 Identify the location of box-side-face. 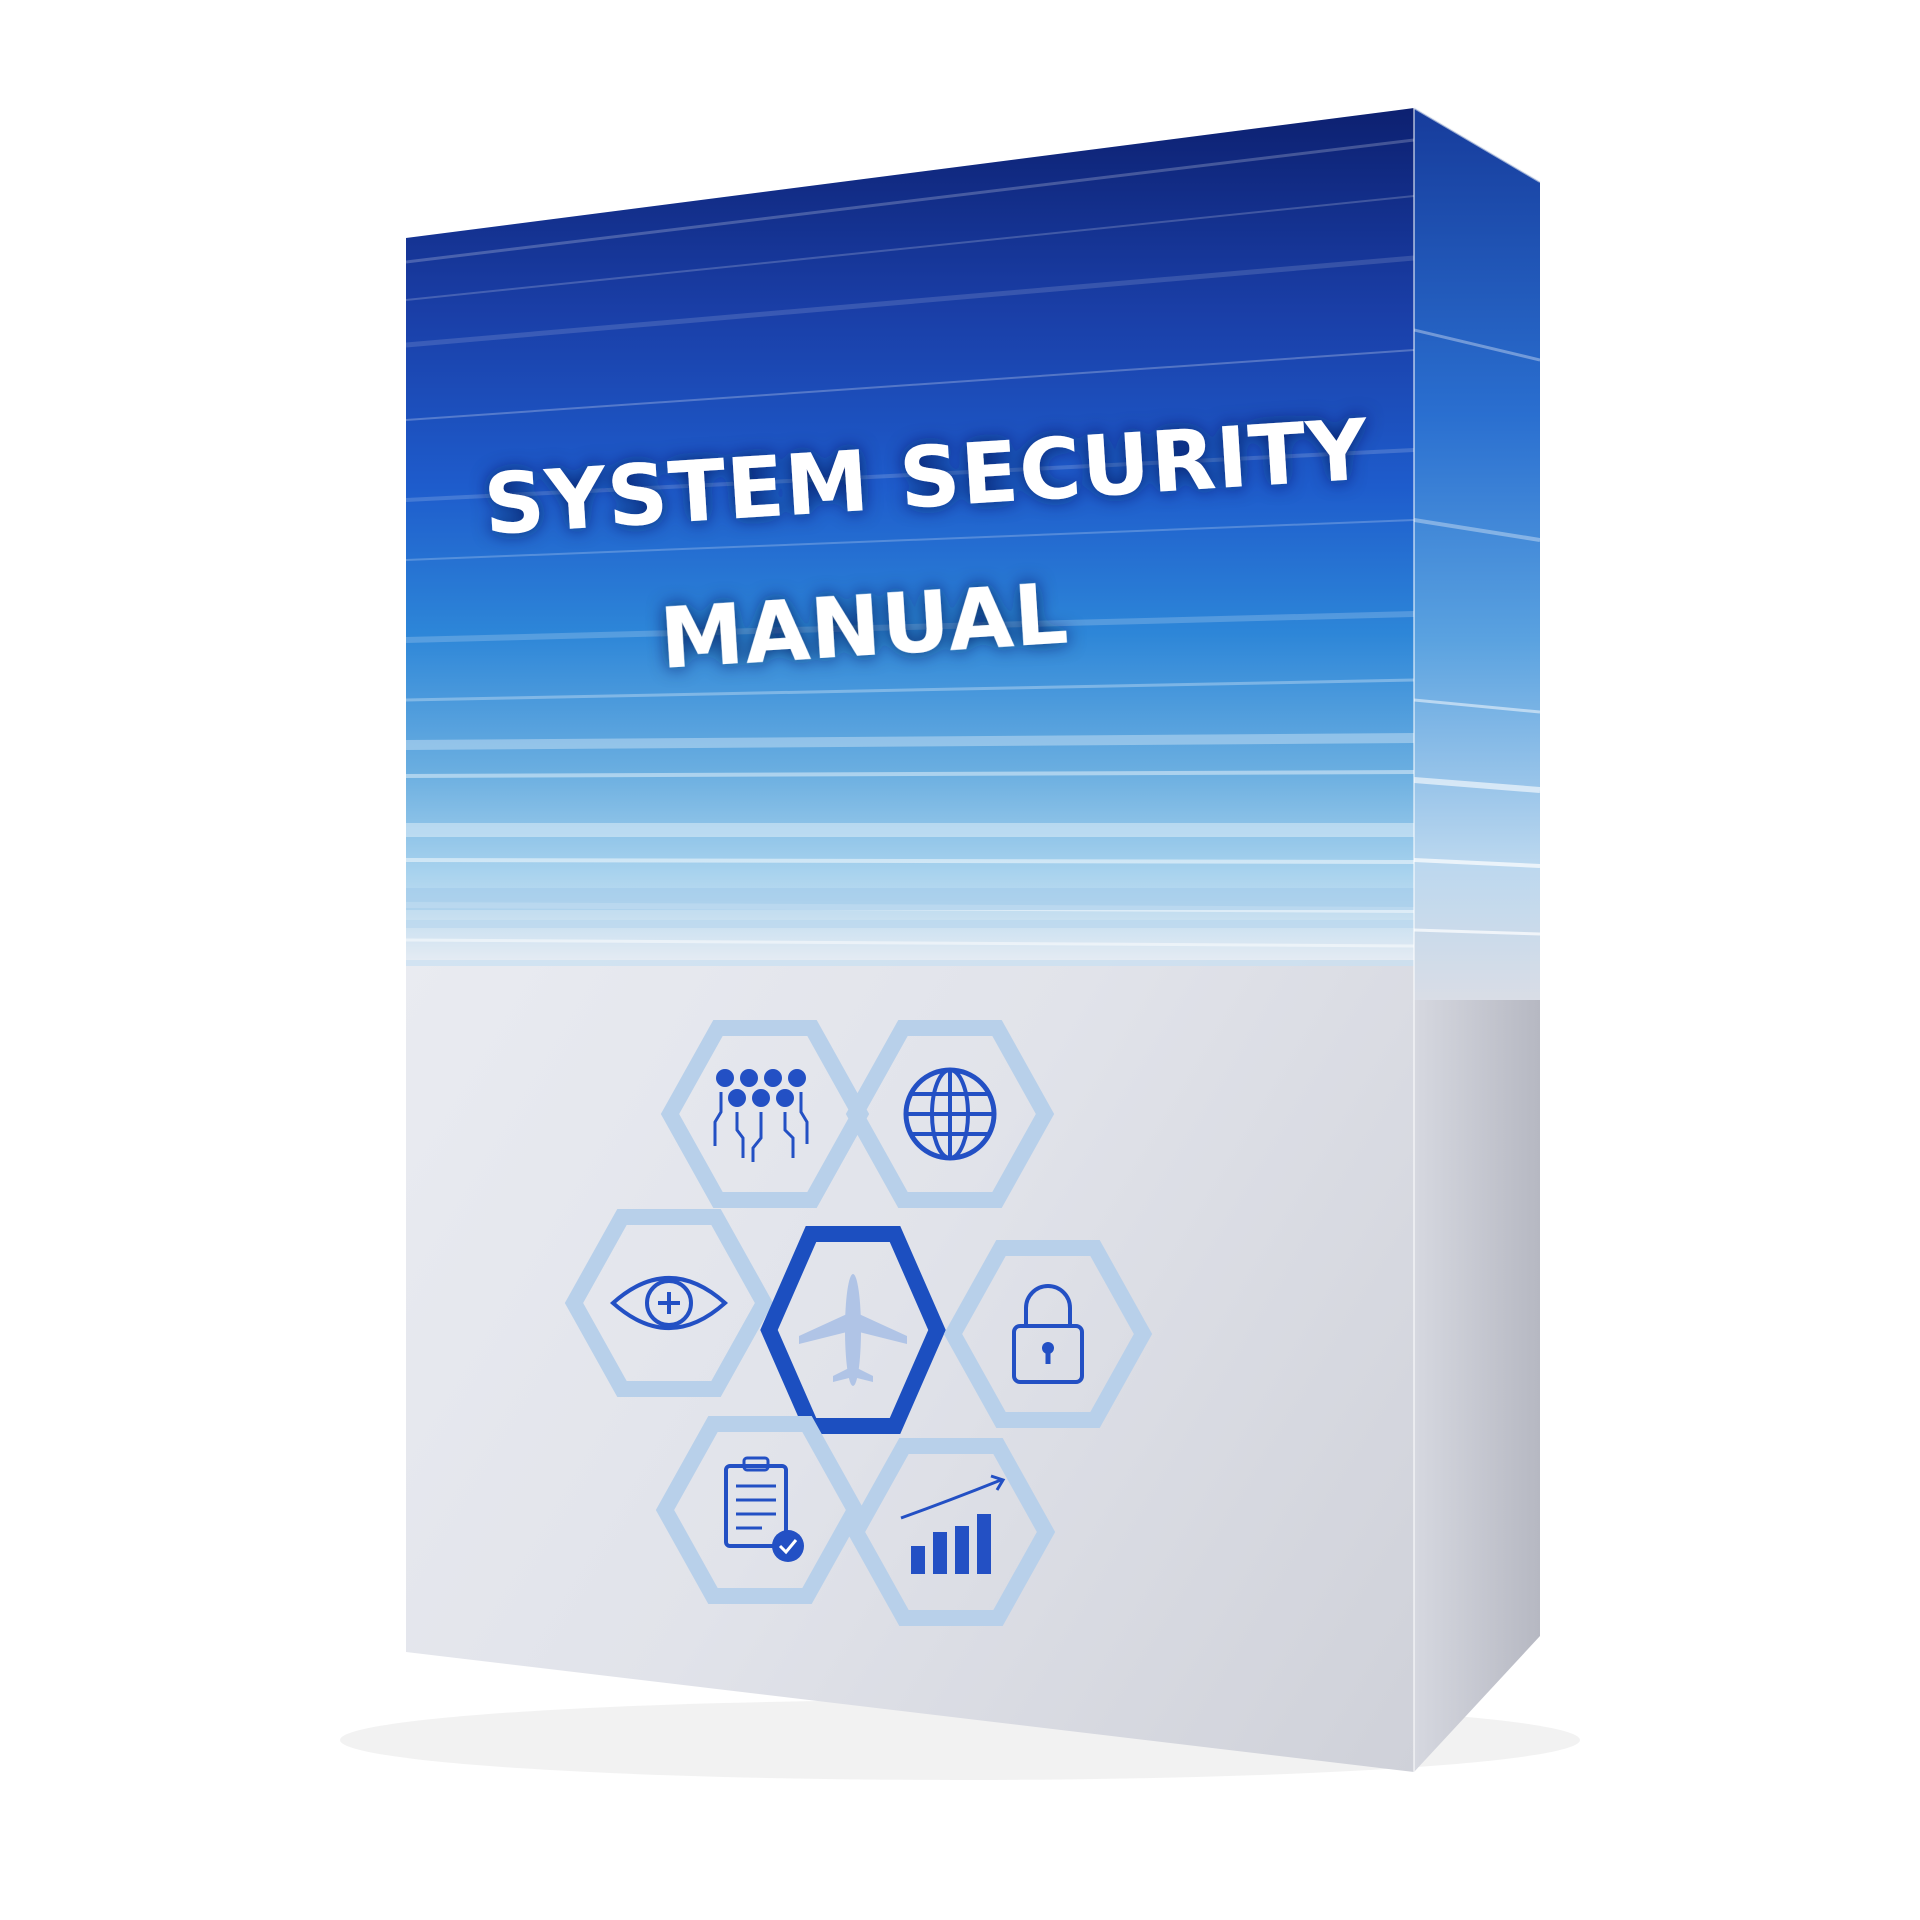
(1477, 939).